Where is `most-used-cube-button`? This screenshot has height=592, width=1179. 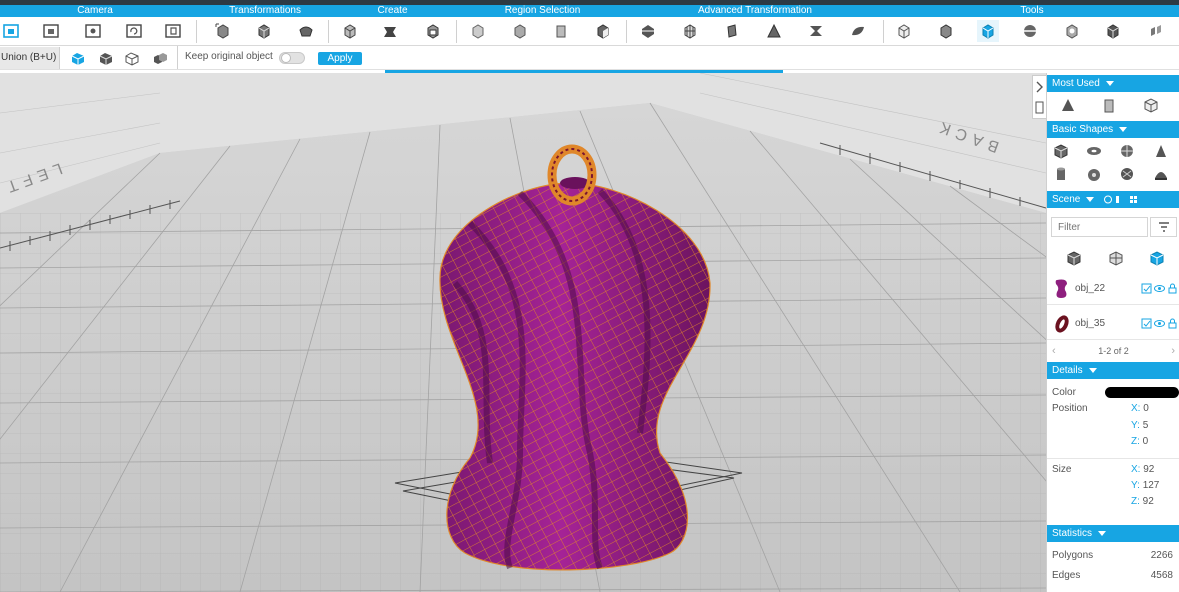 most-used-cube-button is located at coordinates (1151, 105).